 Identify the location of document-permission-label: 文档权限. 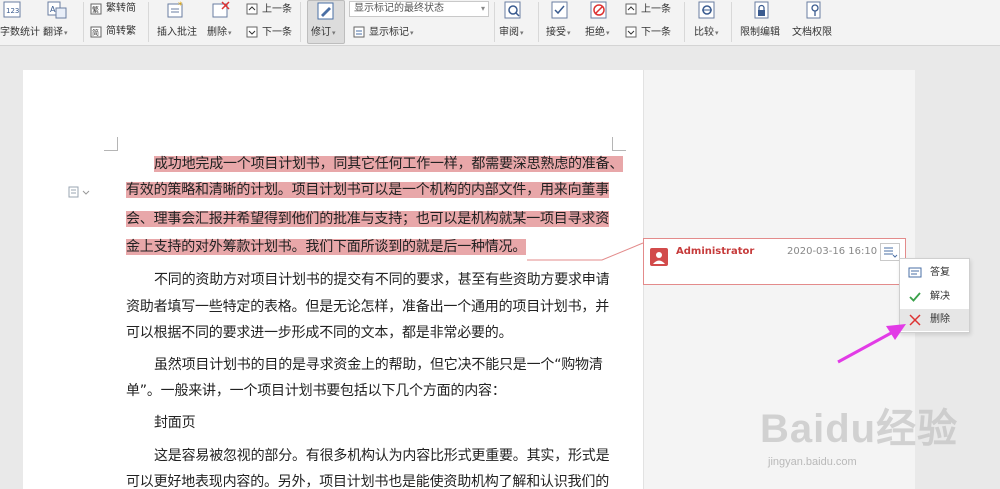
(812, 32).